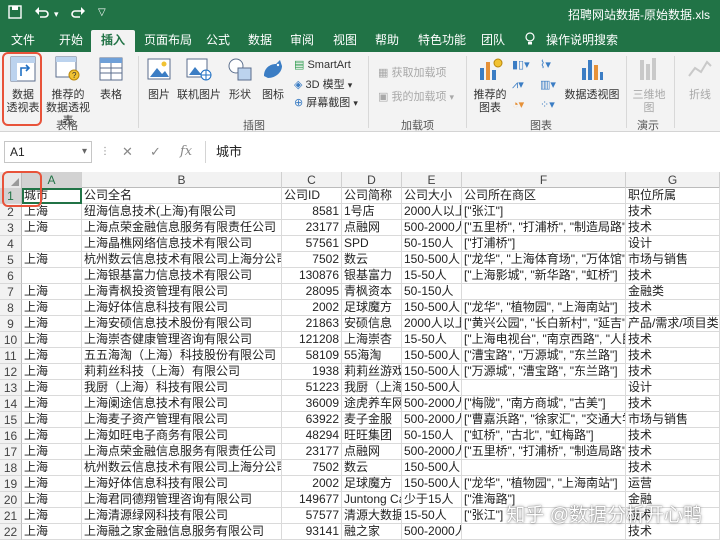 The height and width of the screenshot is (540, 720). What do you see at coordinates (11, 276) in the screenshot?
I see `row-header: 6` at bounding box center [11, 276].